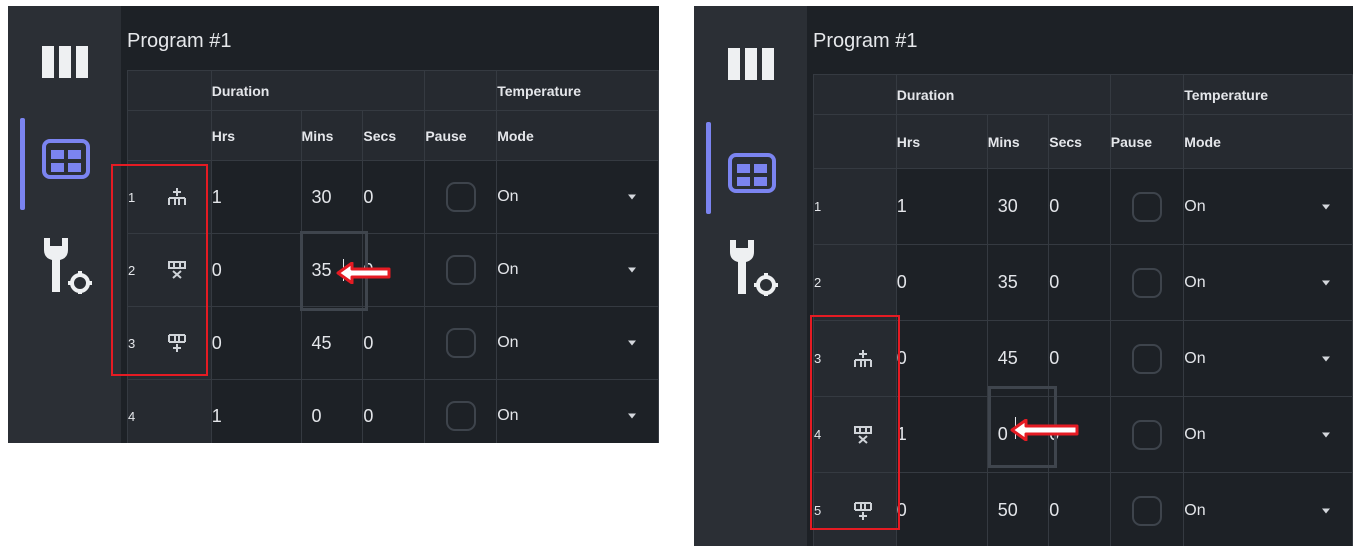 The image size is (1353, 546). I want to click on row-number-cell: 1, so click(855, 206).